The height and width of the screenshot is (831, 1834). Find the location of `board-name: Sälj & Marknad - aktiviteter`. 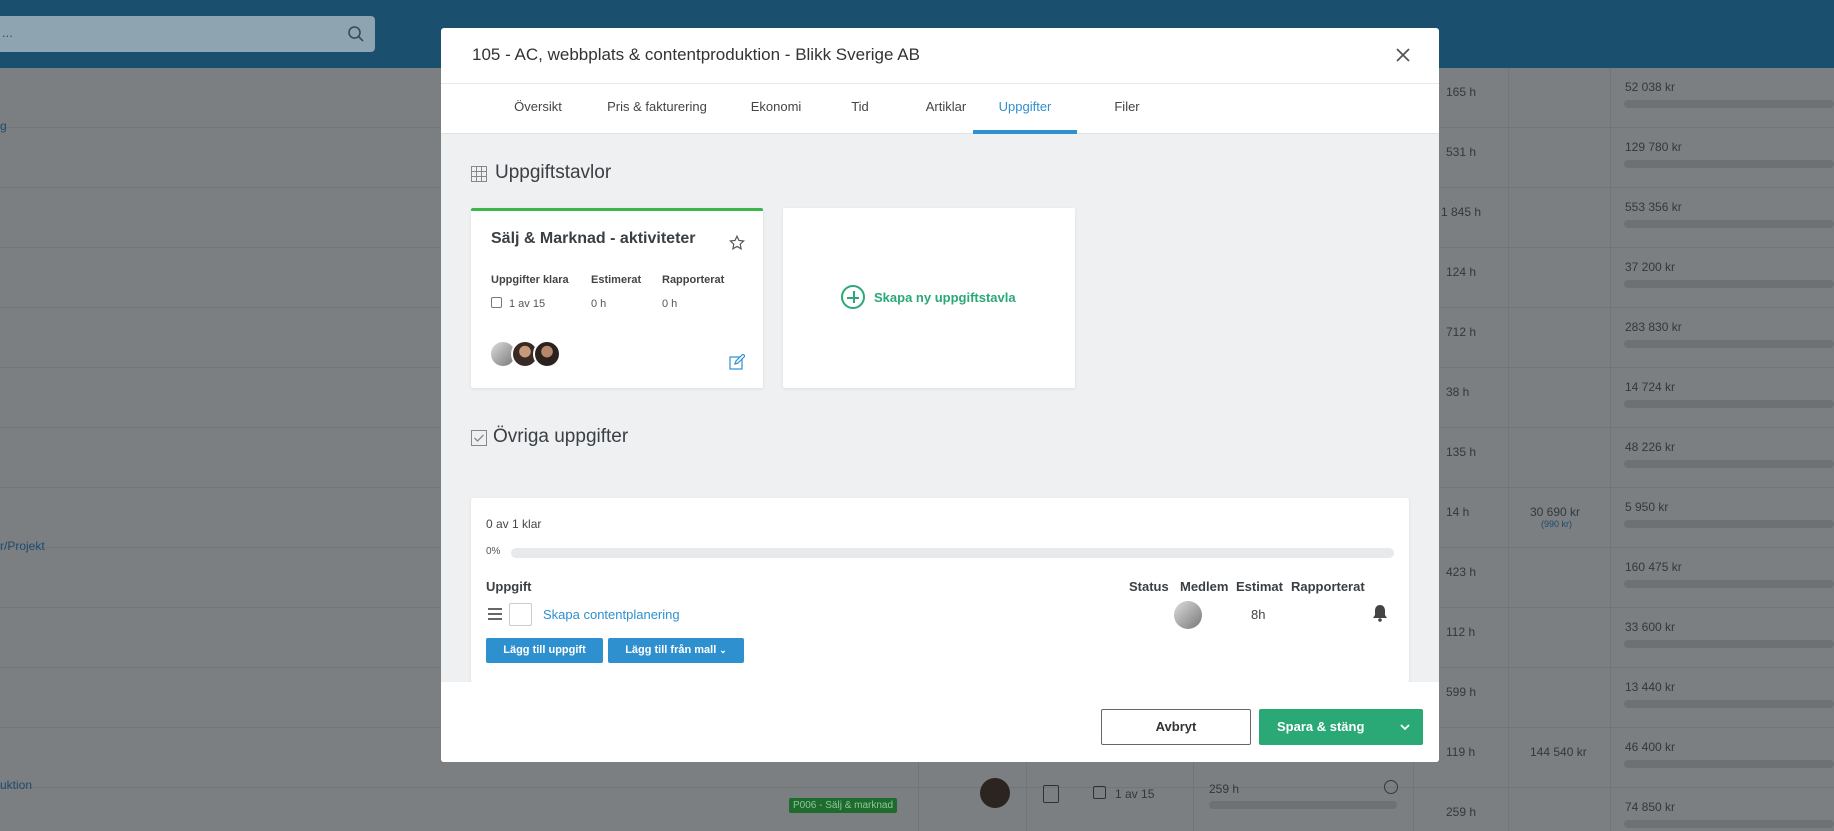

board-name: Sälj & Marknad - aktiviteter is located at coordinates (593, 238).